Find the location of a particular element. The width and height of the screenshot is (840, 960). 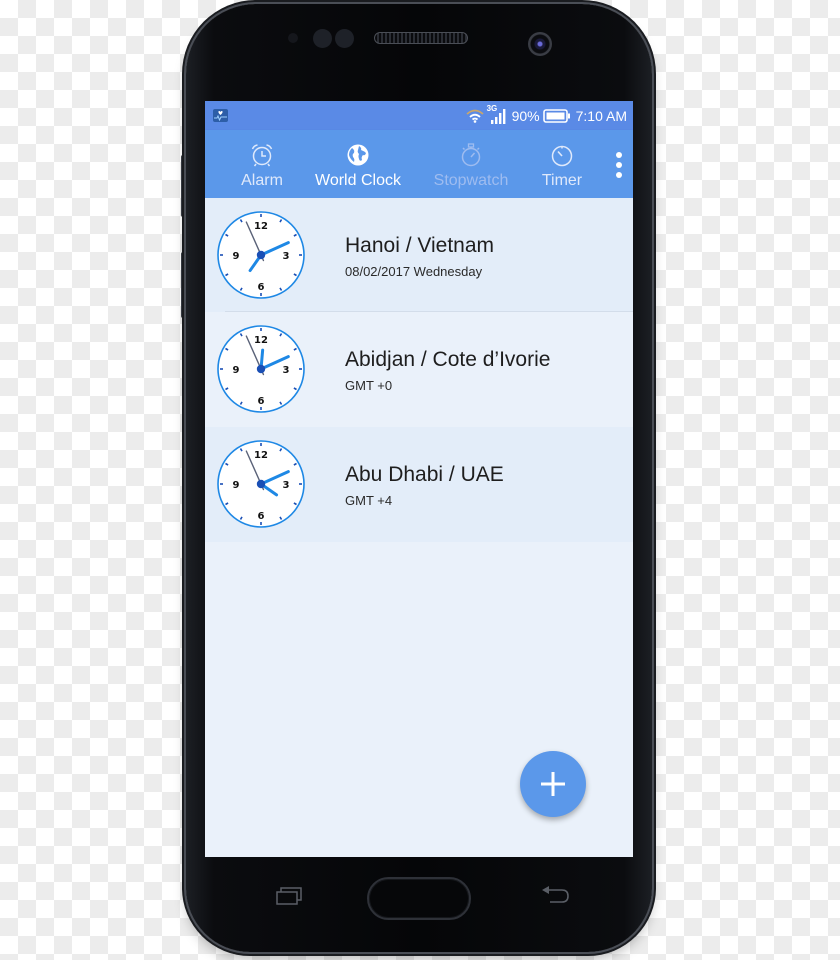

health-app-icon is located at coordinates (220, 115).